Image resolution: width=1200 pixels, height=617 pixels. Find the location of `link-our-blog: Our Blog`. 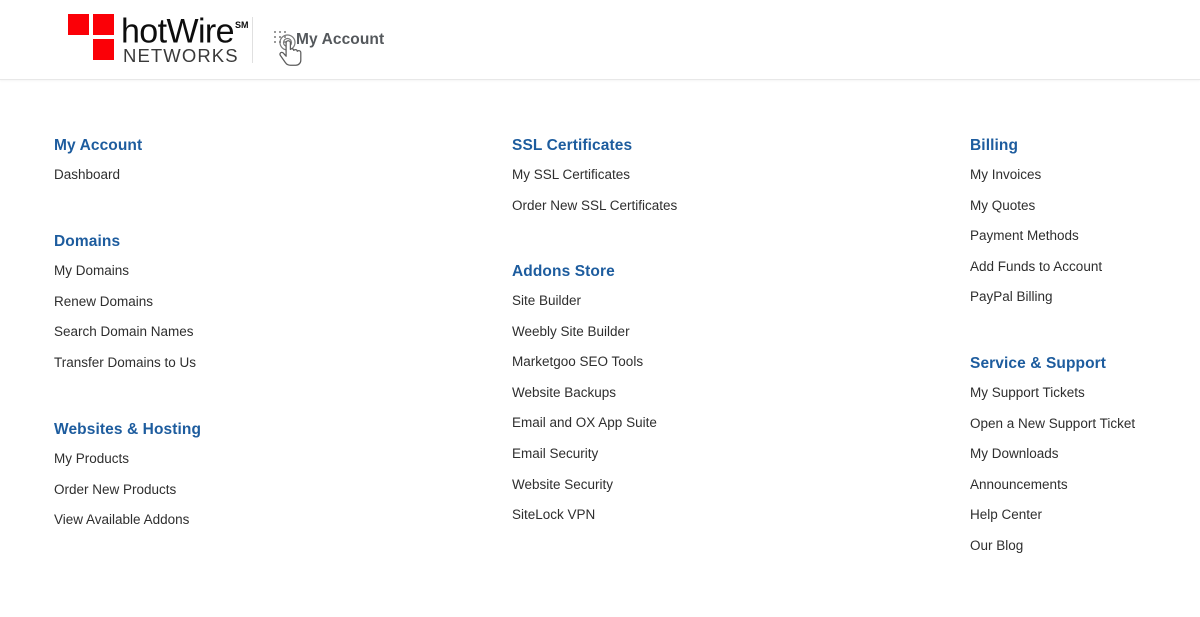

link-our-blog: Our Blog is located at coordinates (1085, 546).